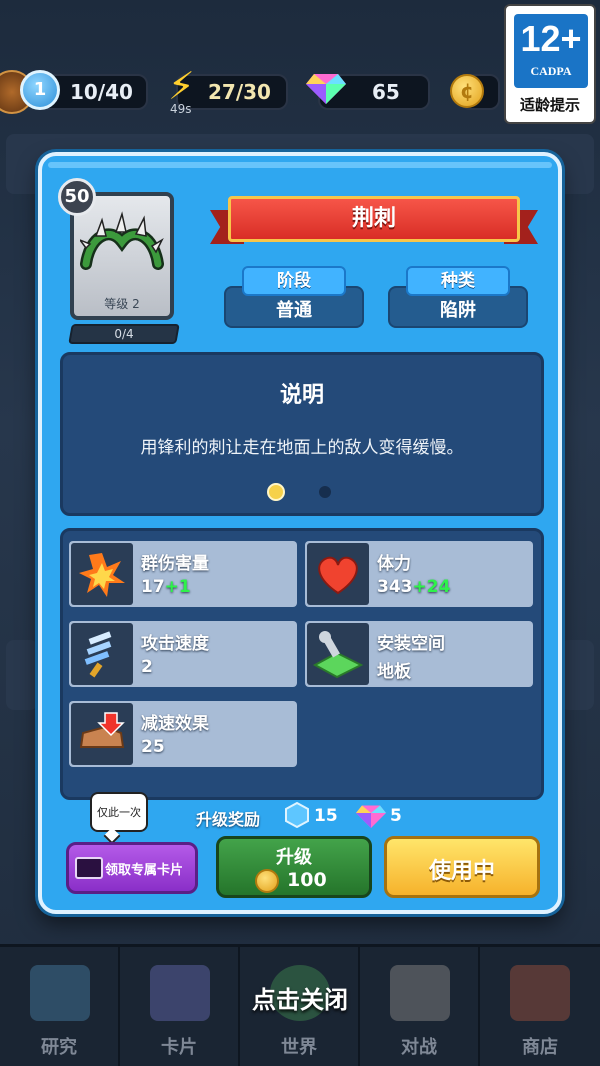 Image resolution: width=600 pixels, height=1066 pixels. Describe the element at coordinates (89, 868) in the screenshot. I see `video-icon` at that location.